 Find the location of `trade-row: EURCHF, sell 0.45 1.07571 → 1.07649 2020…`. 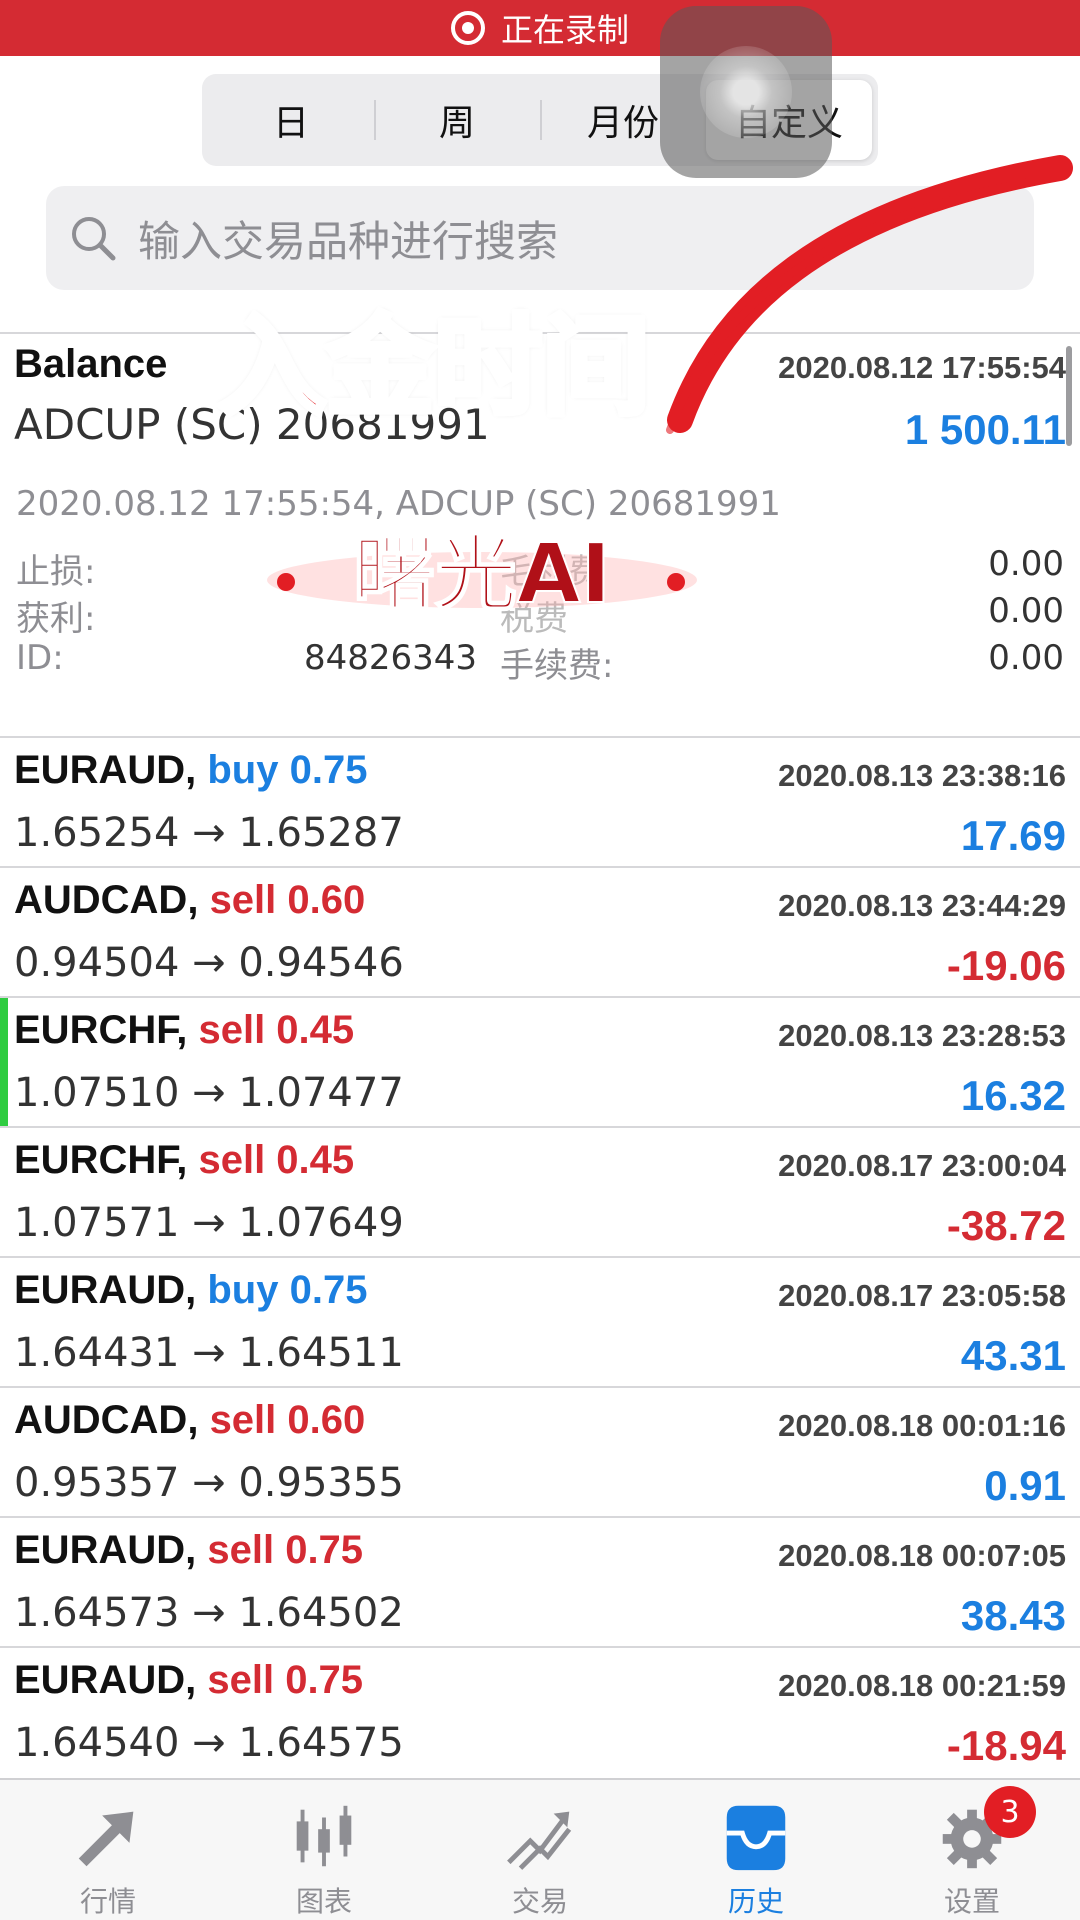

trade-row: EURCHF, sell 0.45 1.07571 → 1.07649 2020… is located at coordinates (540, 1191).